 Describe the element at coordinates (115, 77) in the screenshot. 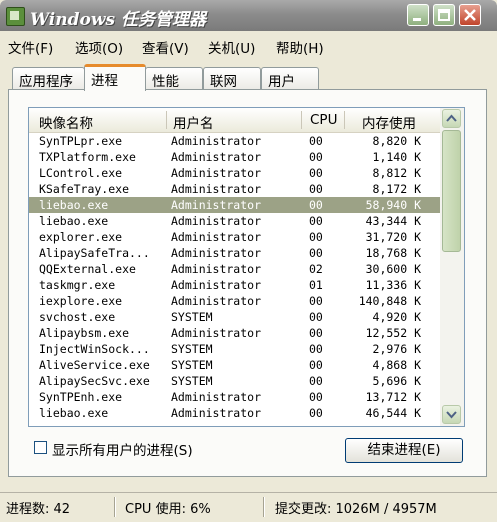

I see `tab-processes: 进程` at that location.